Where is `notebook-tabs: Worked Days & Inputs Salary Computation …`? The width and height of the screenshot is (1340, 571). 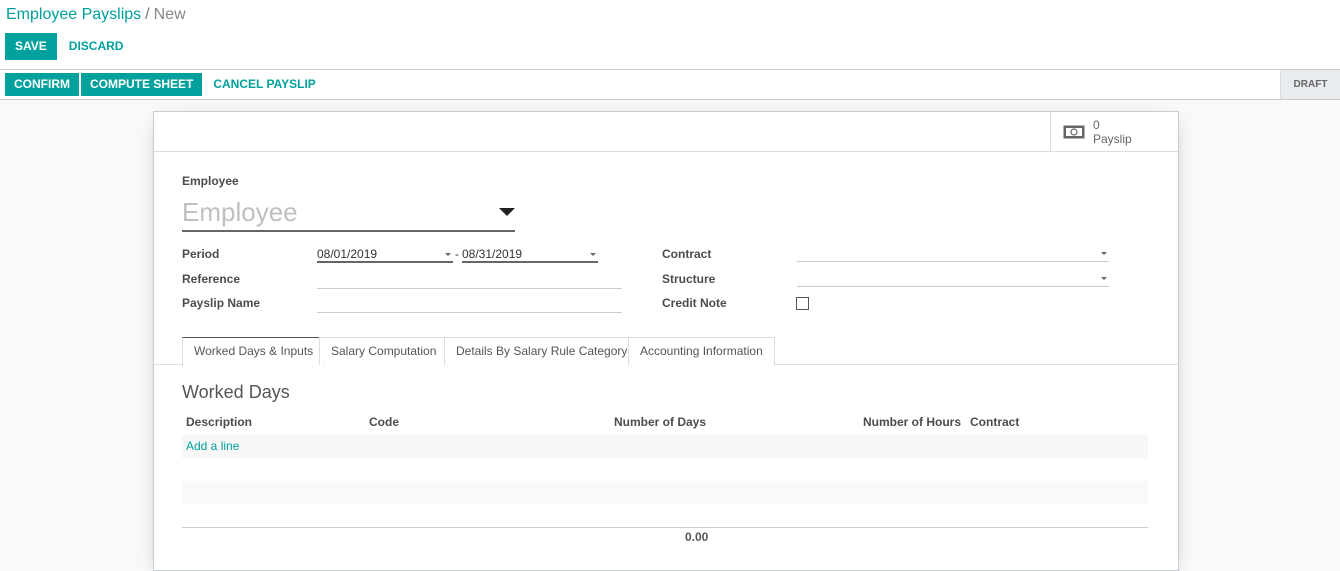 notebook-tabs: Worked Days & Inputs Salary Computation … is located at coordinates (666, 351).